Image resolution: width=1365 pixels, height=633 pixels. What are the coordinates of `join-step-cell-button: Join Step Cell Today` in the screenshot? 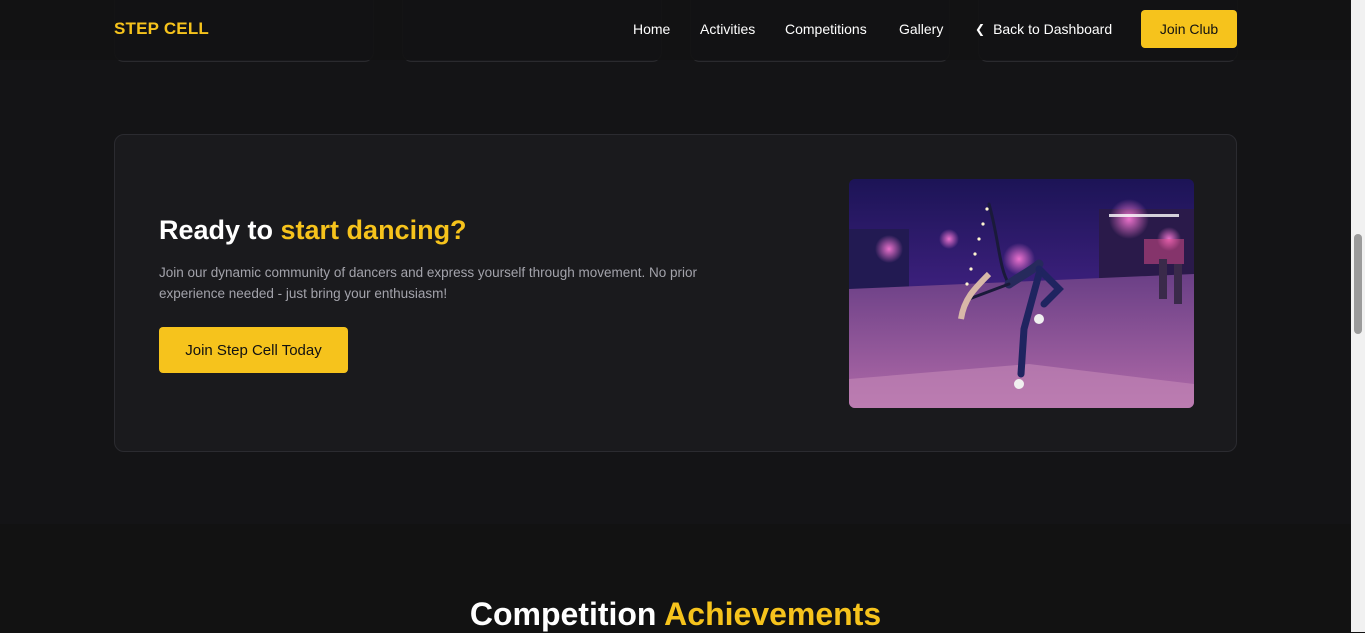 It's located at (253, 350).